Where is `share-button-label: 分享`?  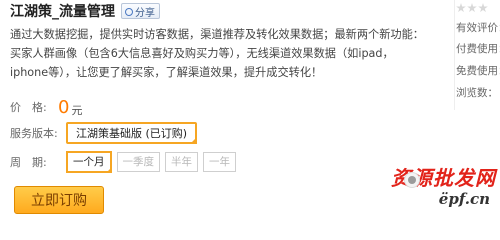 share-button-label: 分享 is located at coordinates (145, 13).